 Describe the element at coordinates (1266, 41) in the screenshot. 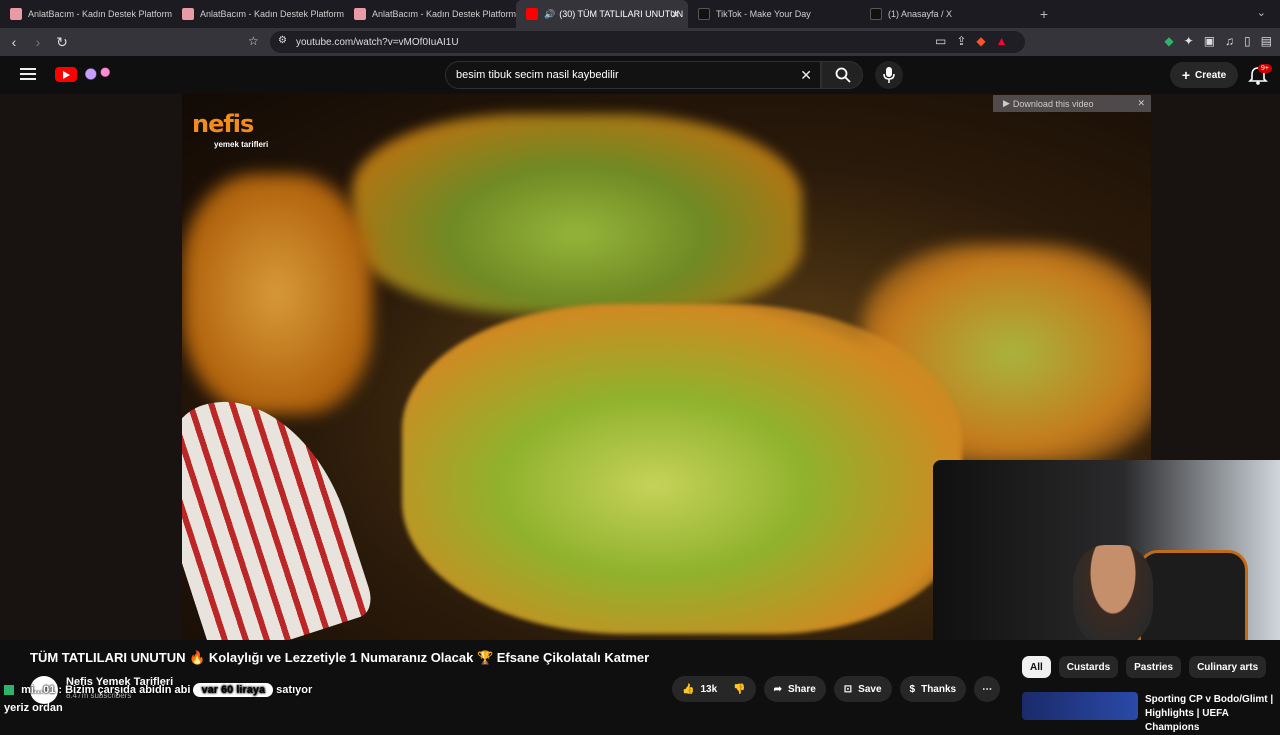

I see `wallet-icon: ▤` at that location.